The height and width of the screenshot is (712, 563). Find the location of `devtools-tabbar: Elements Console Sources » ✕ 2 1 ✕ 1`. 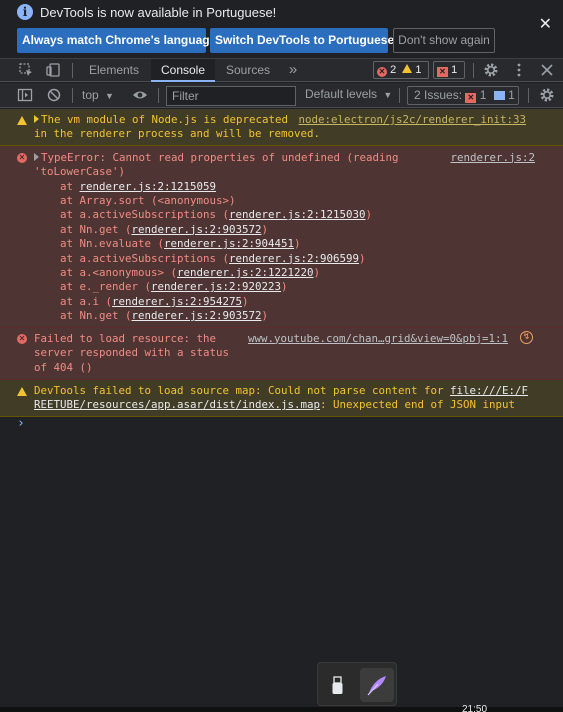

devtools-tabbar: Elements Console Sources » ✕ 2 1 ✕ 1 is located at coordinates (281, 70).